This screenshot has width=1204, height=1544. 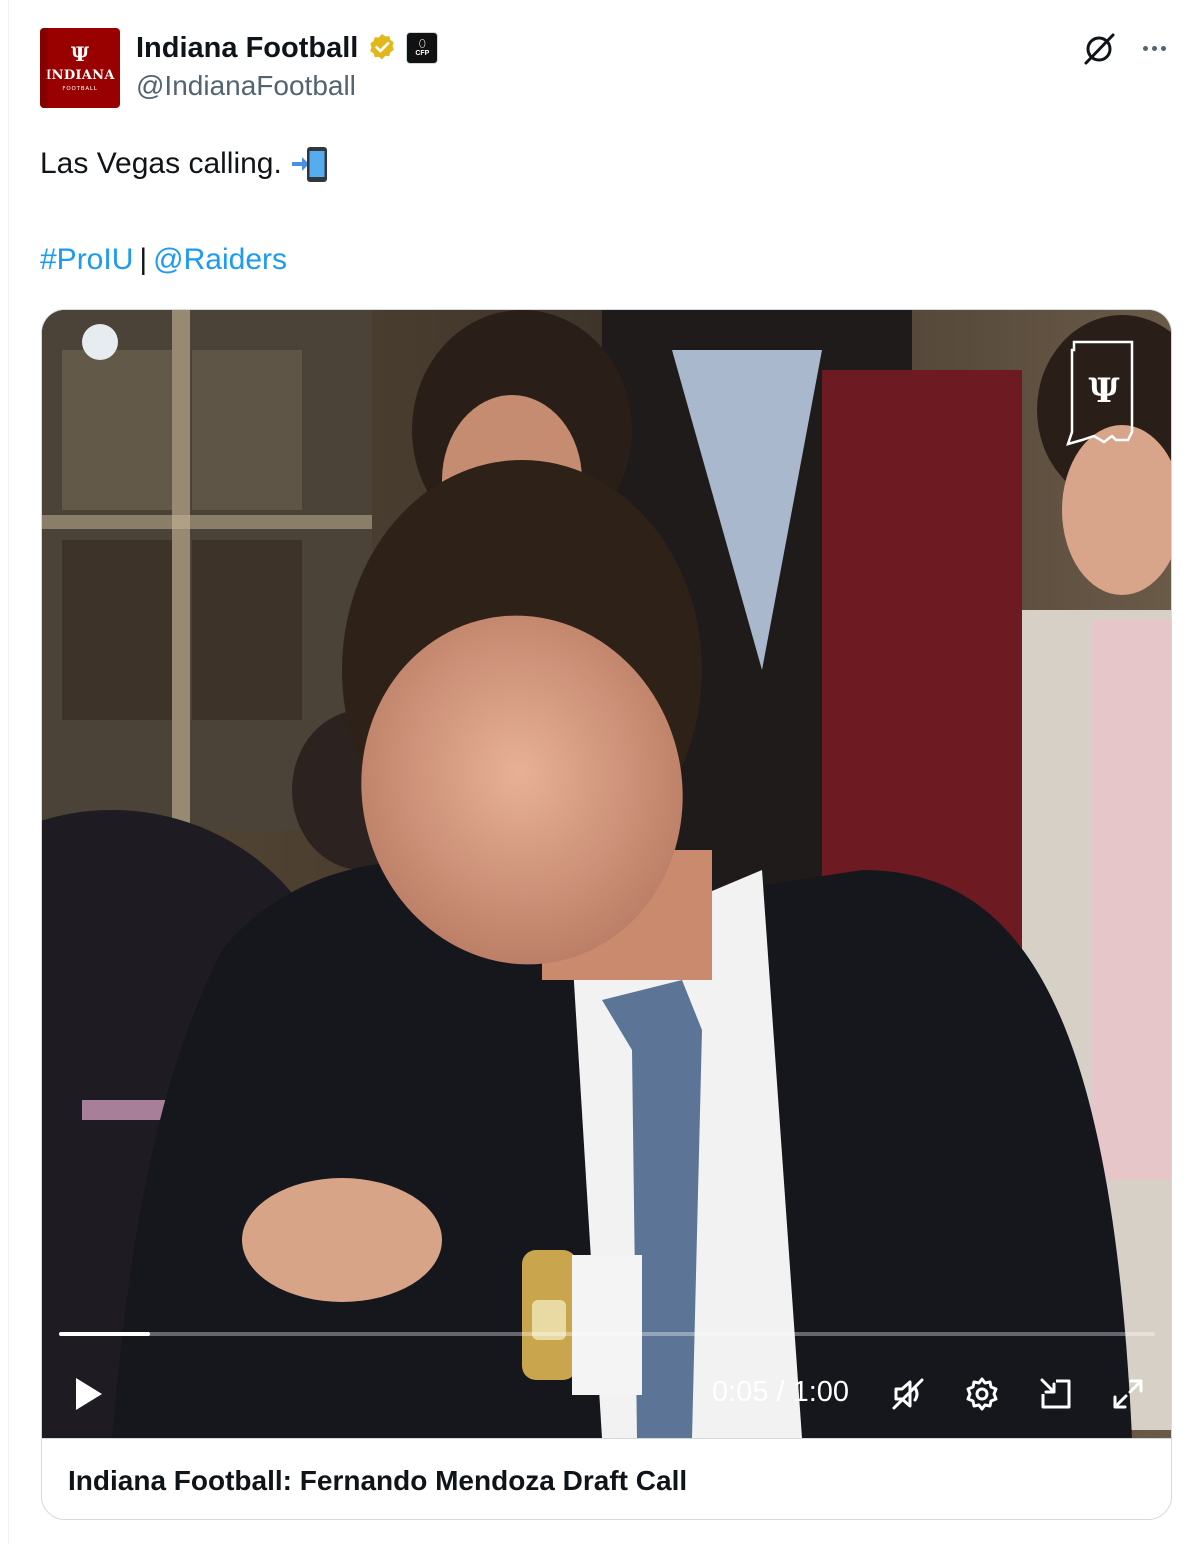 What do you see at coordinates (607, 1334) in the screenshot?
I see `video-progress-bar` at bounding box center [607, 1334].